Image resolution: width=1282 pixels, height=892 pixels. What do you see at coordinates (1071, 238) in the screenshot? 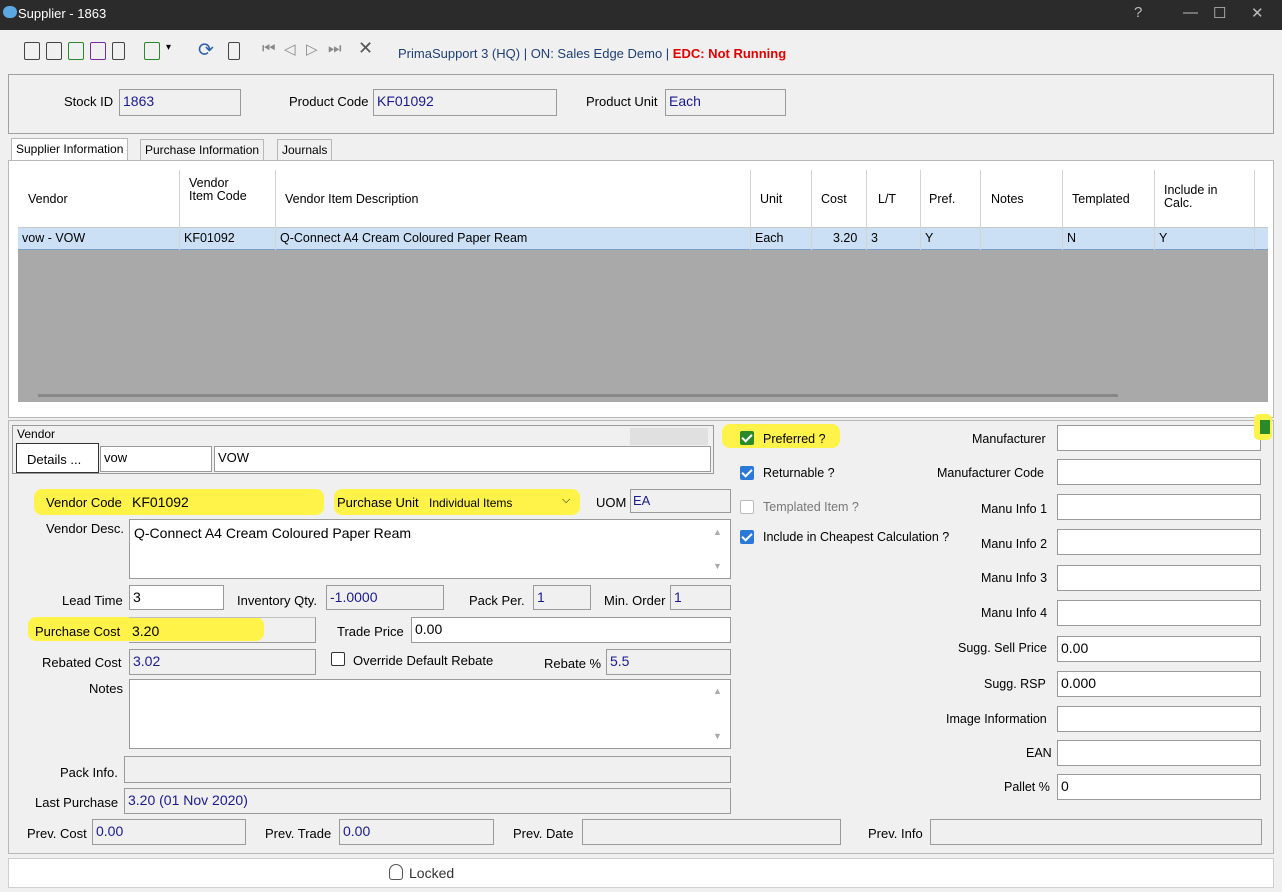
I see `cell-templated: N` at bounding box center [1071, 238].